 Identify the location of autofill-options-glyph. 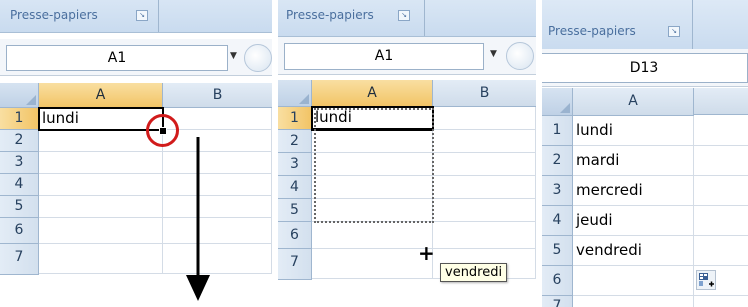
(706, 280).